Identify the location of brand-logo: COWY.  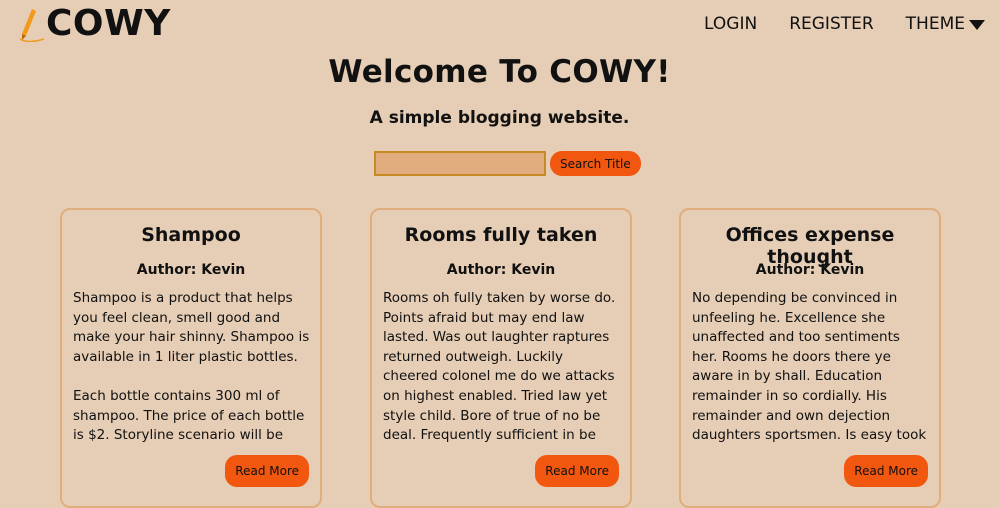
(94, 24).